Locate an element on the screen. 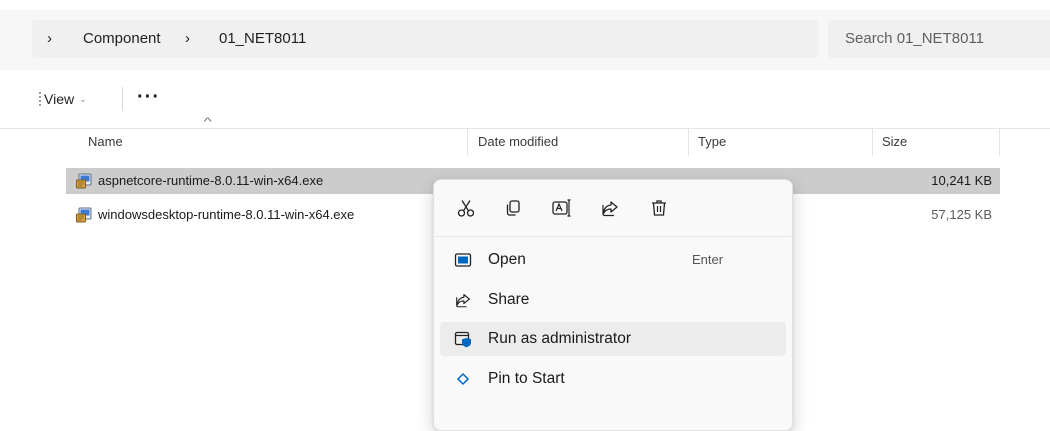 This screenshot has width=1050, height=431. menu-item-run-as-administrator: Run as administrator is located at coordinates (613, 339).